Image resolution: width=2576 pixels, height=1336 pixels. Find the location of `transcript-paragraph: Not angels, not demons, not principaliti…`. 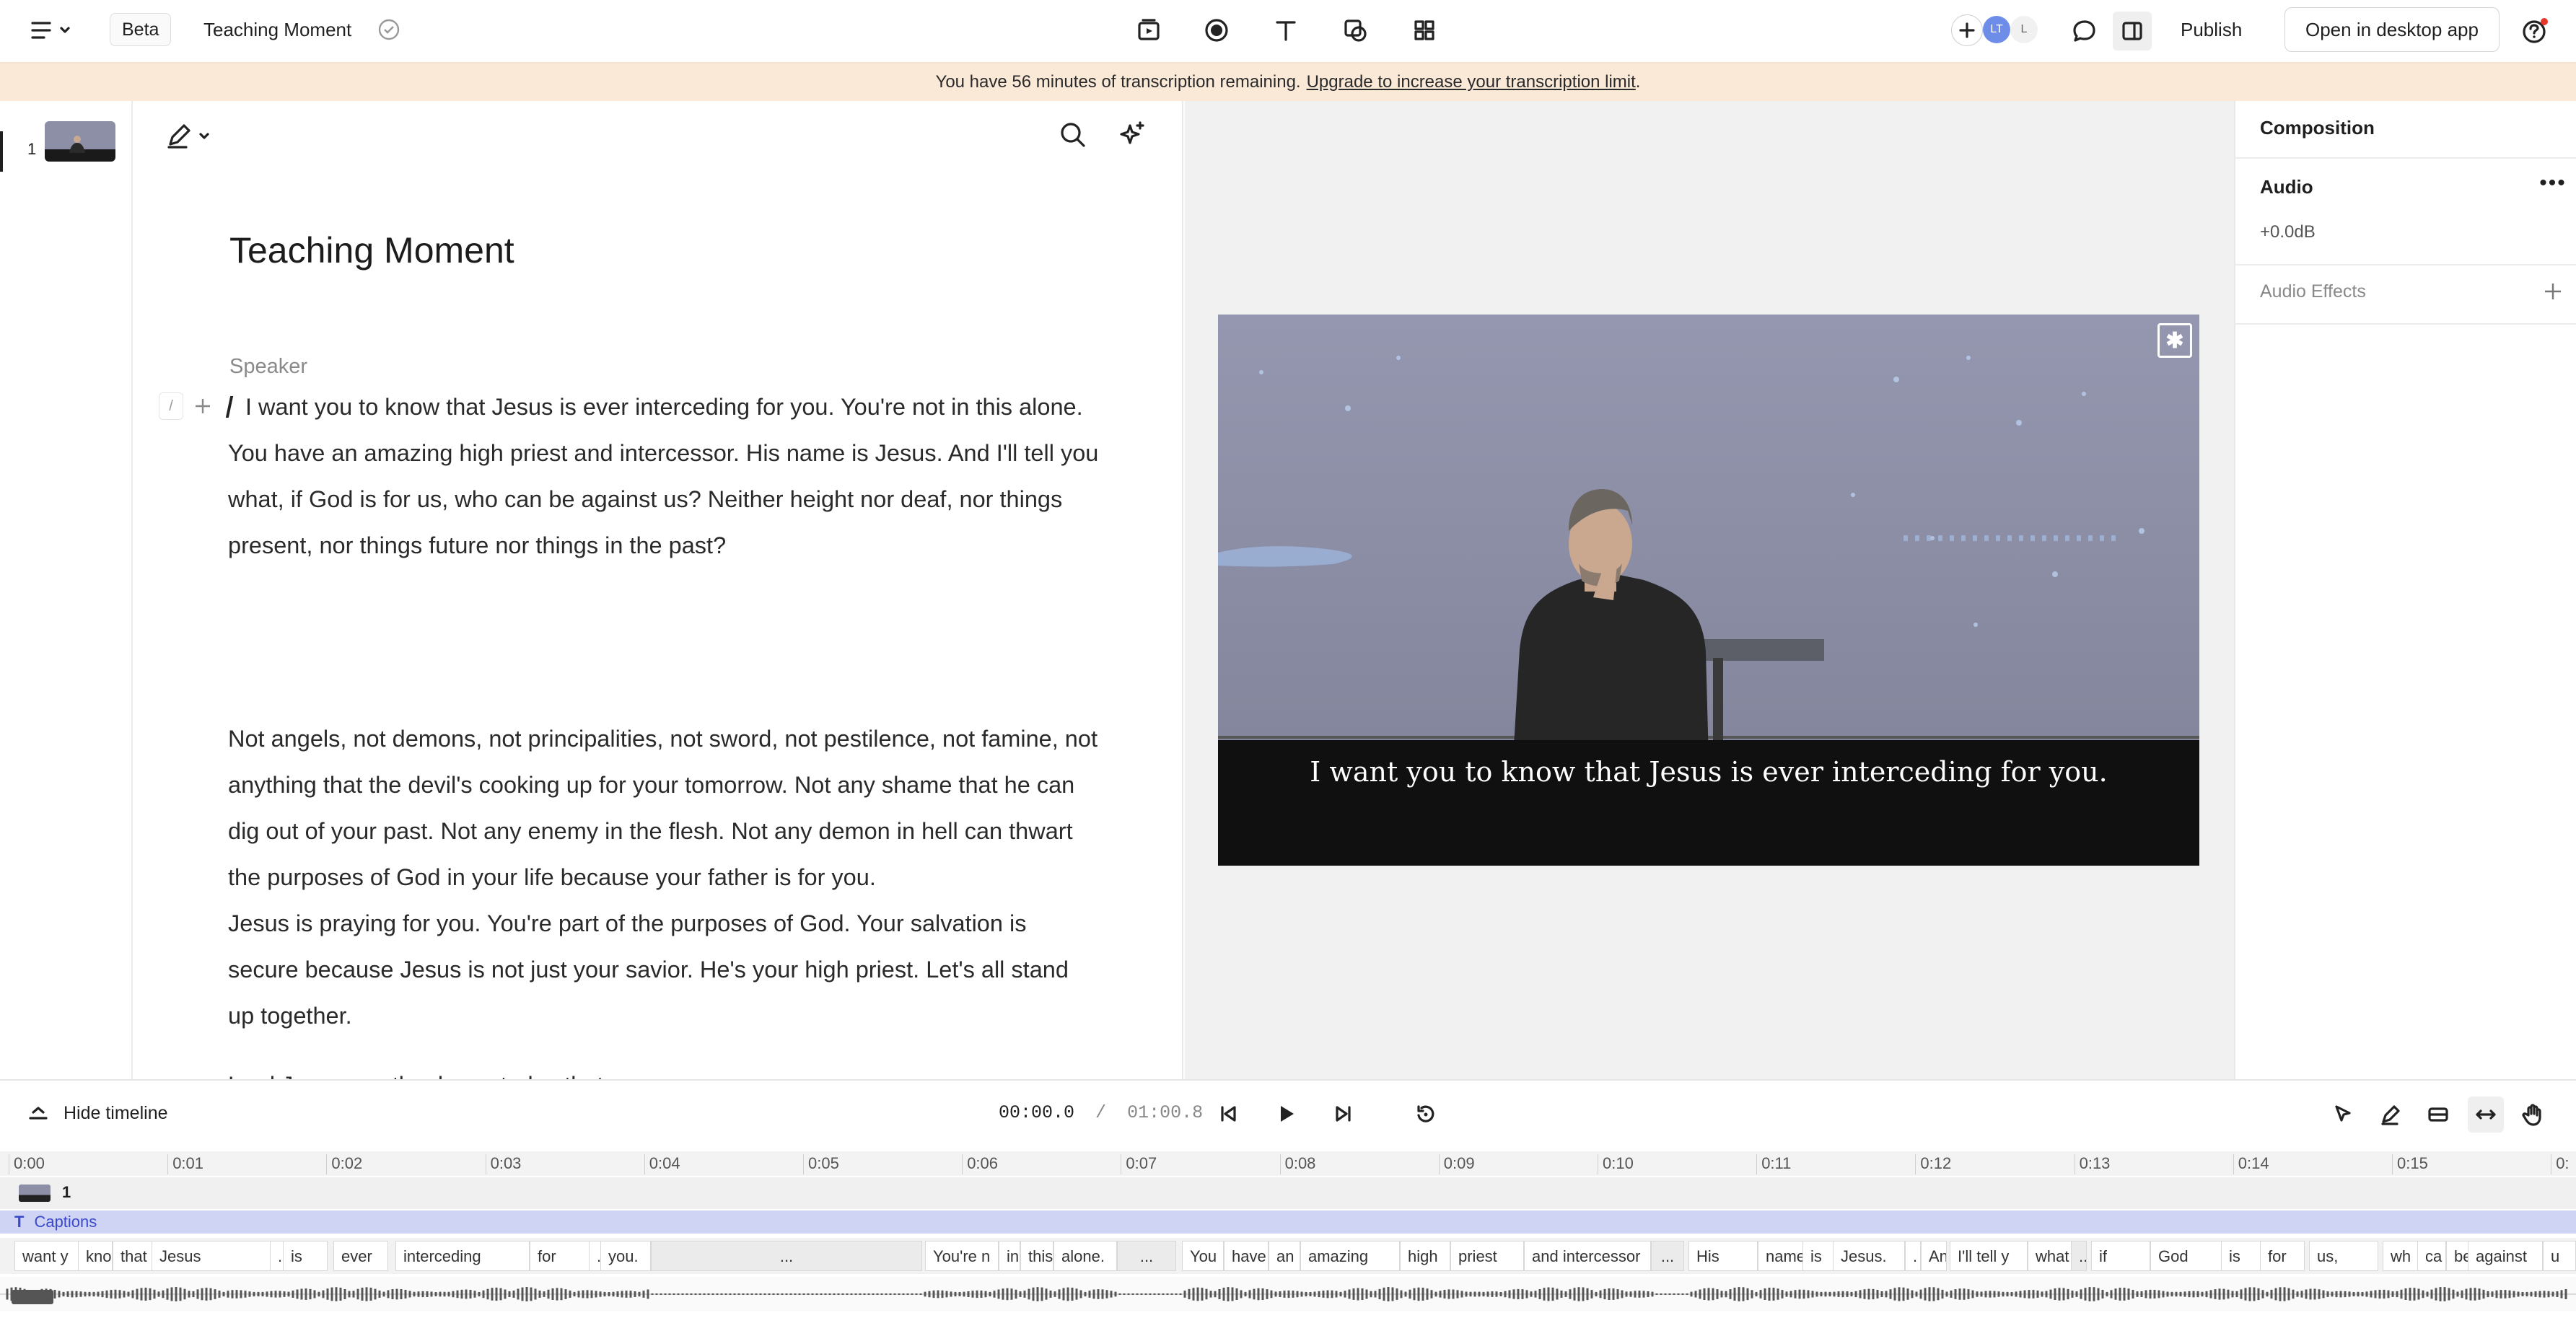

transcript-paragraph: Not angels, not demons, not principaliti… is located at coordinates (664, 808).